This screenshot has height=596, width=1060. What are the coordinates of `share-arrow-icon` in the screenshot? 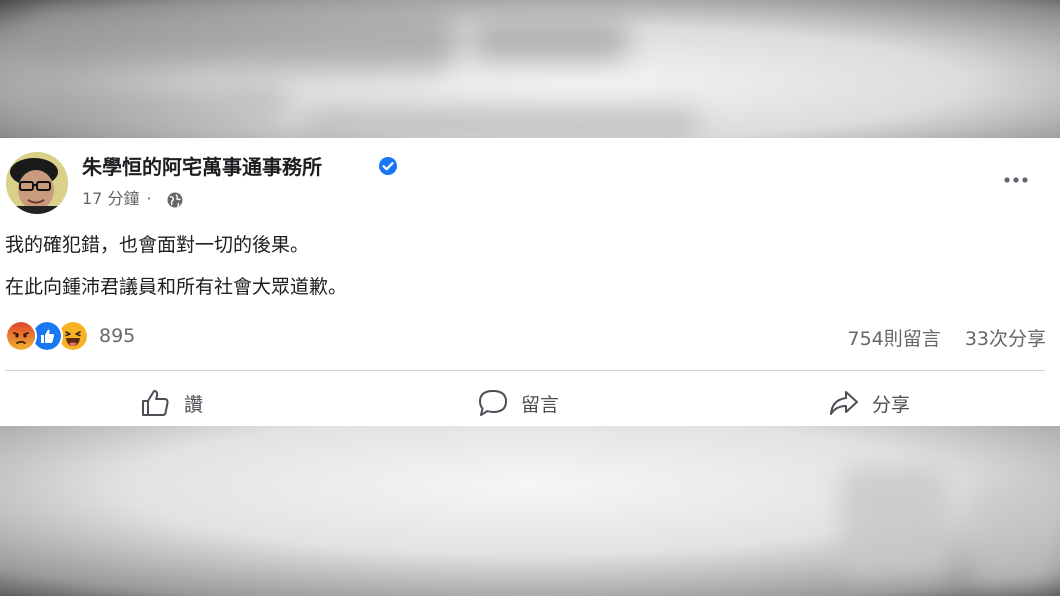 It's located at (844, 403).